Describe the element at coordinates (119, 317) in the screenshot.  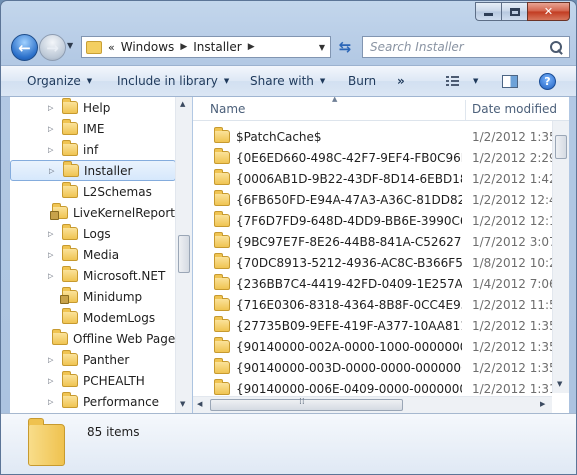
I see `nav-item-label: ModemLogs` at that location.